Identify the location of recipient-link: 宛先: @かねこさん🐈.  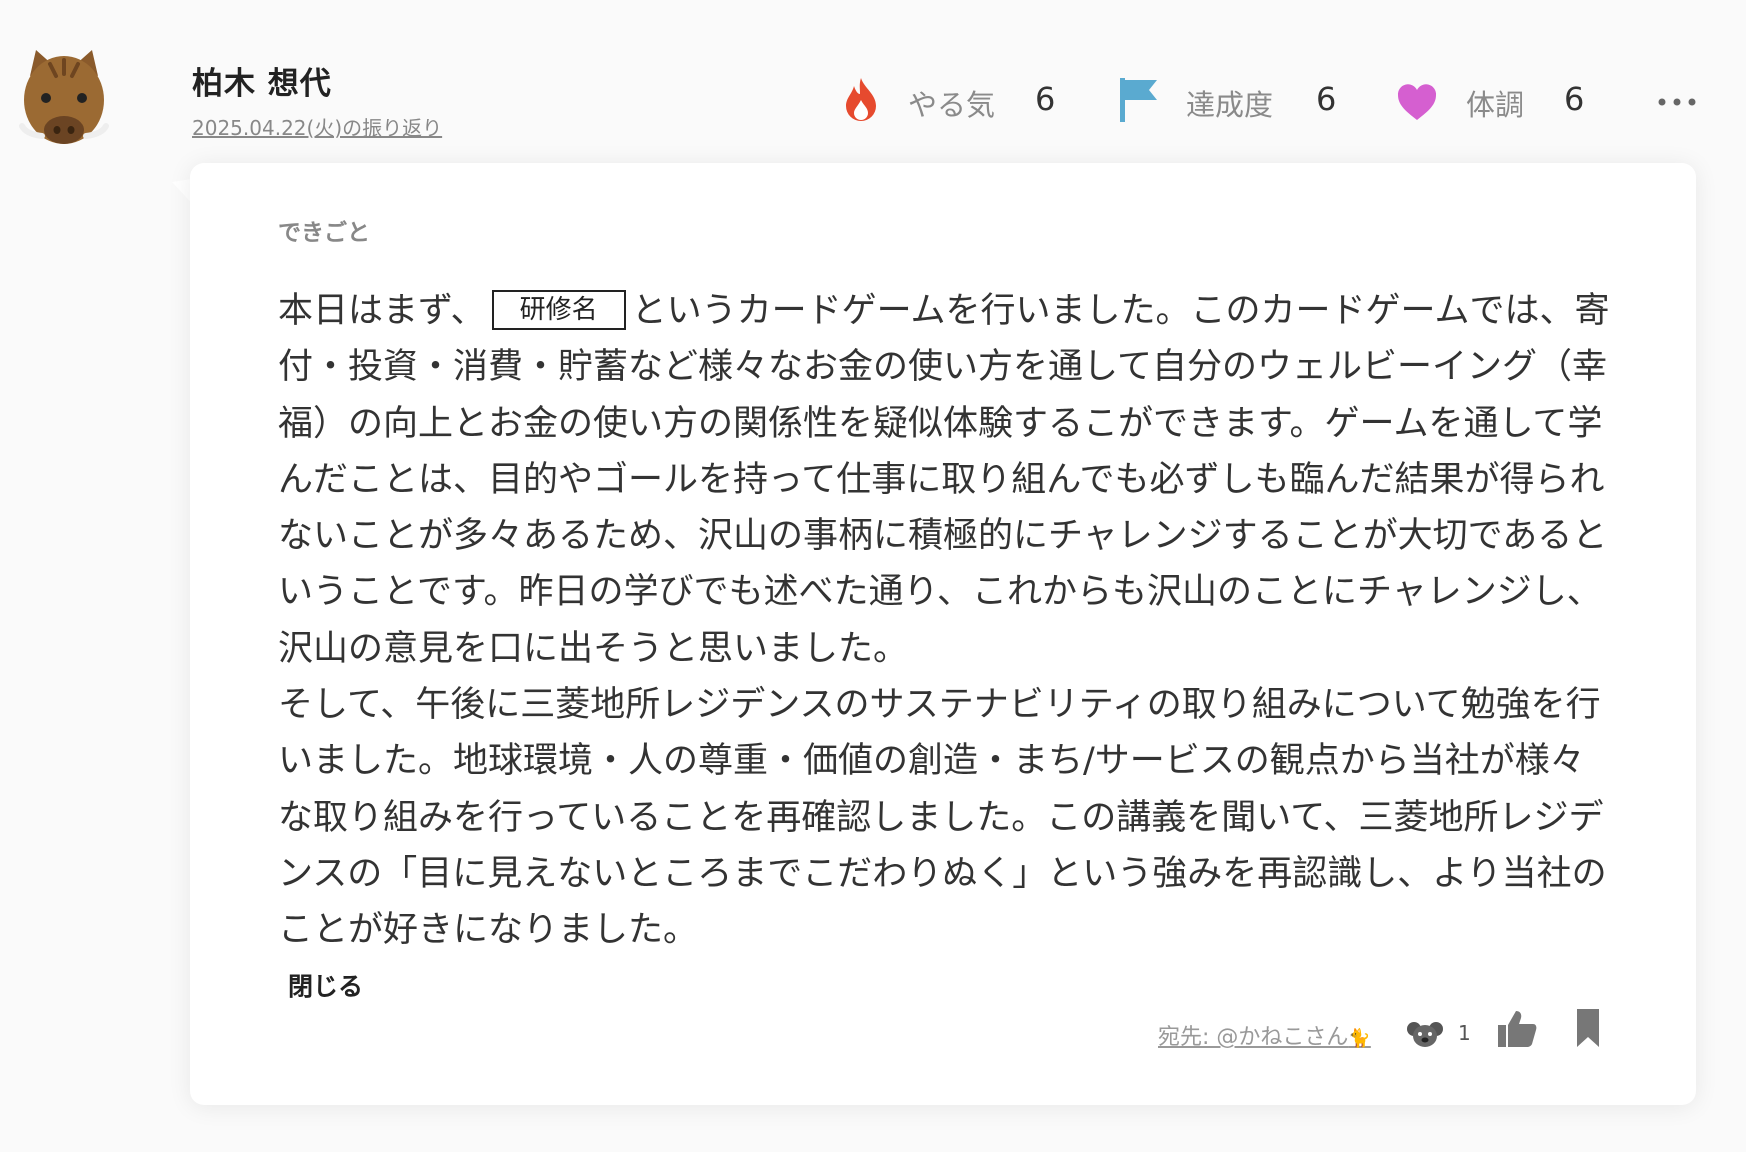
(1264, 1035).